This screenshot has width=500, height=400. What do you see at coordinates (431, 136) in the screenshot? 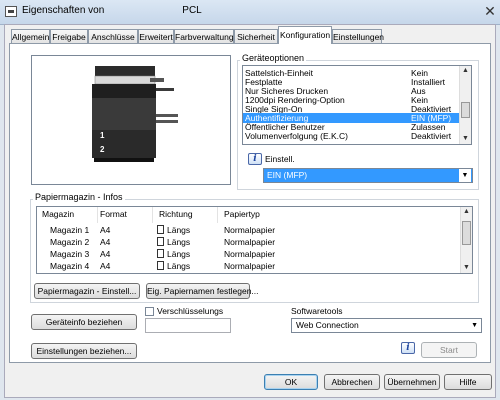
I see `option-value: Deaktiviert` at bounding box center [431, 136].